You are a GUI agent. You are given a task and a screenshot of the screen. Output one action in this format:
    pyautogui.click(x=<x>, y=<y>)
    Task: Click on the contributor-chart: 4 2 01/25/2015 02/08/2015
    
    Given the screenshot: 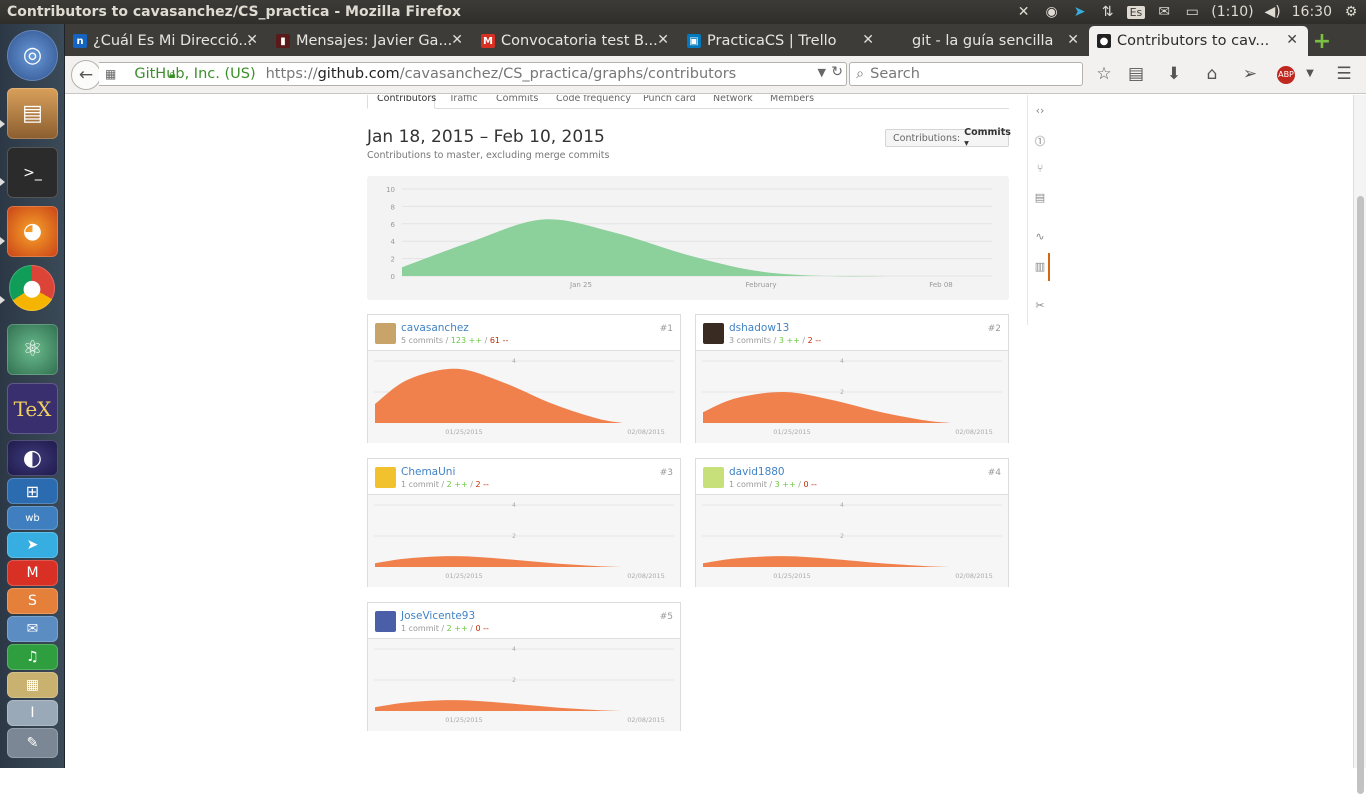 What is the action you would take?
    pyautogui.click(x=524, y=541)
    